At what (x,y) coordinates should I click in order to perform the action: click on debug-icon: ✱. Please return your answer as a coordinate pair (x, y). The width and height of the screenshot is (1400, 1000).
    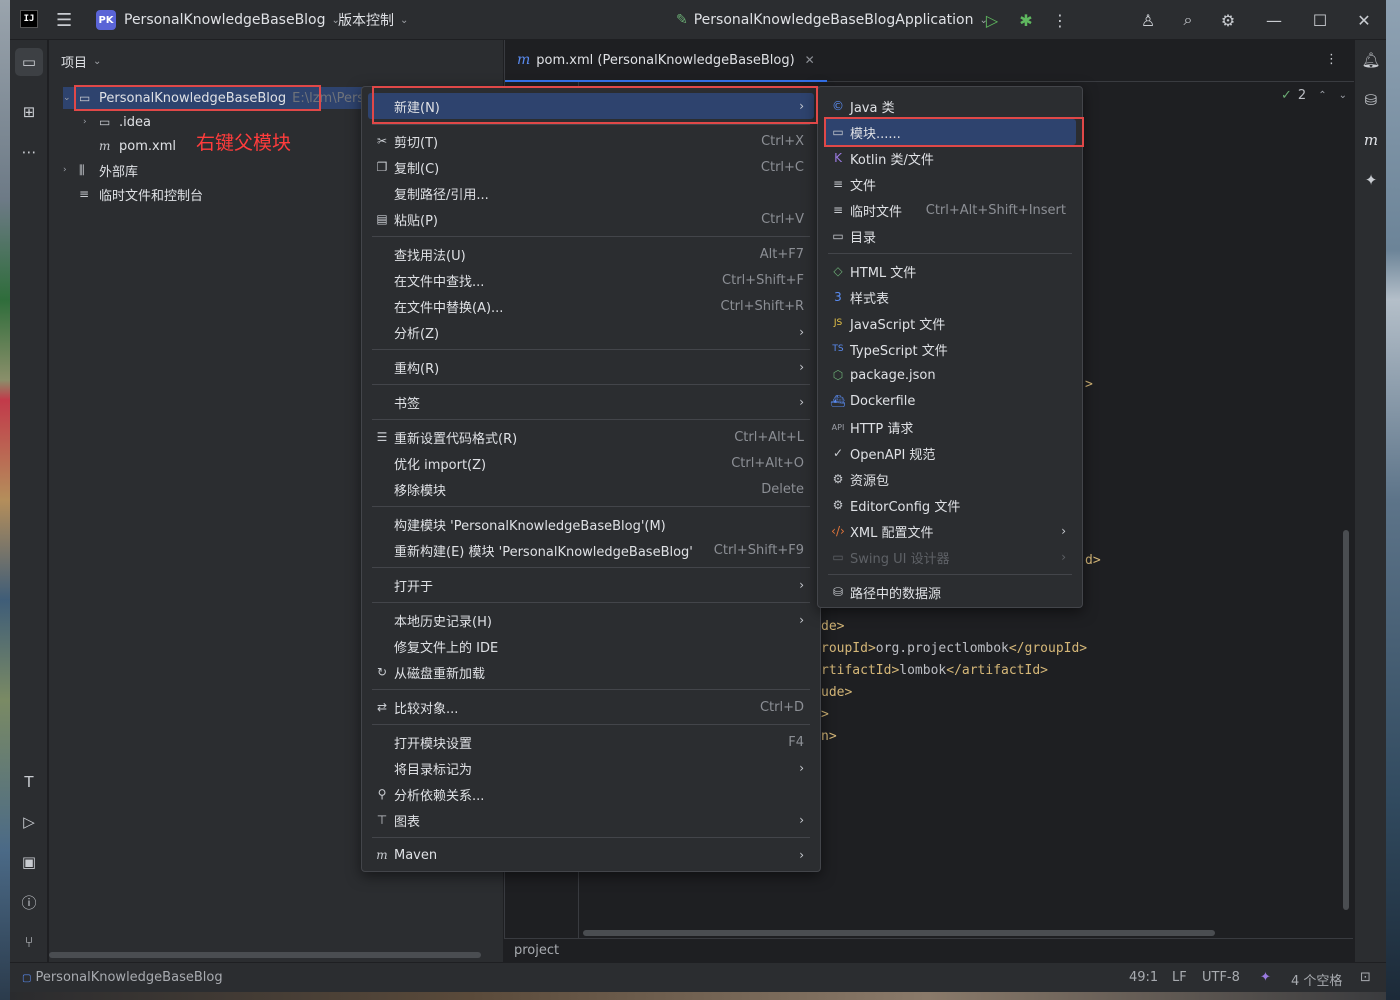
    Looking at the image, I should click on (1026, 20).